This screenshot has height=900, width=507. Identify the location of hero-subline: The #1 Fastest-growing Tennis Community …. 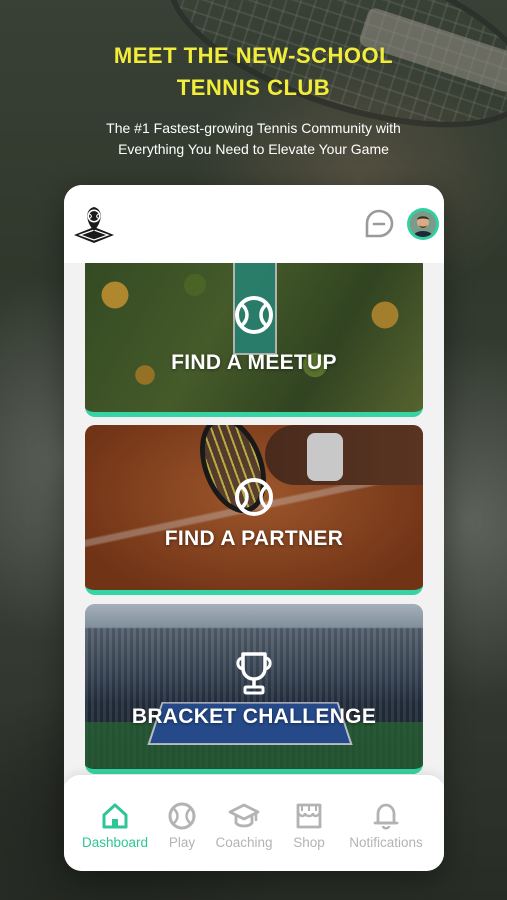
(253, 139).